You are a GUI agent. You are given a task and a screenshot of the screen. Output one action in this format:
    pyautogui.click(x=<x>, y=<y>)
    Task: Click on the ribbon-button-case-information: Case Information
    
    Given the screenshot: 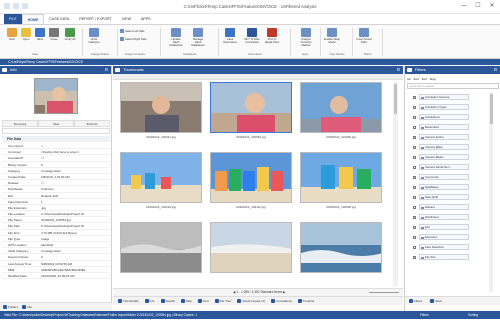 What is the action you would take?
    pyautogui.click(x=230, y=38)
    